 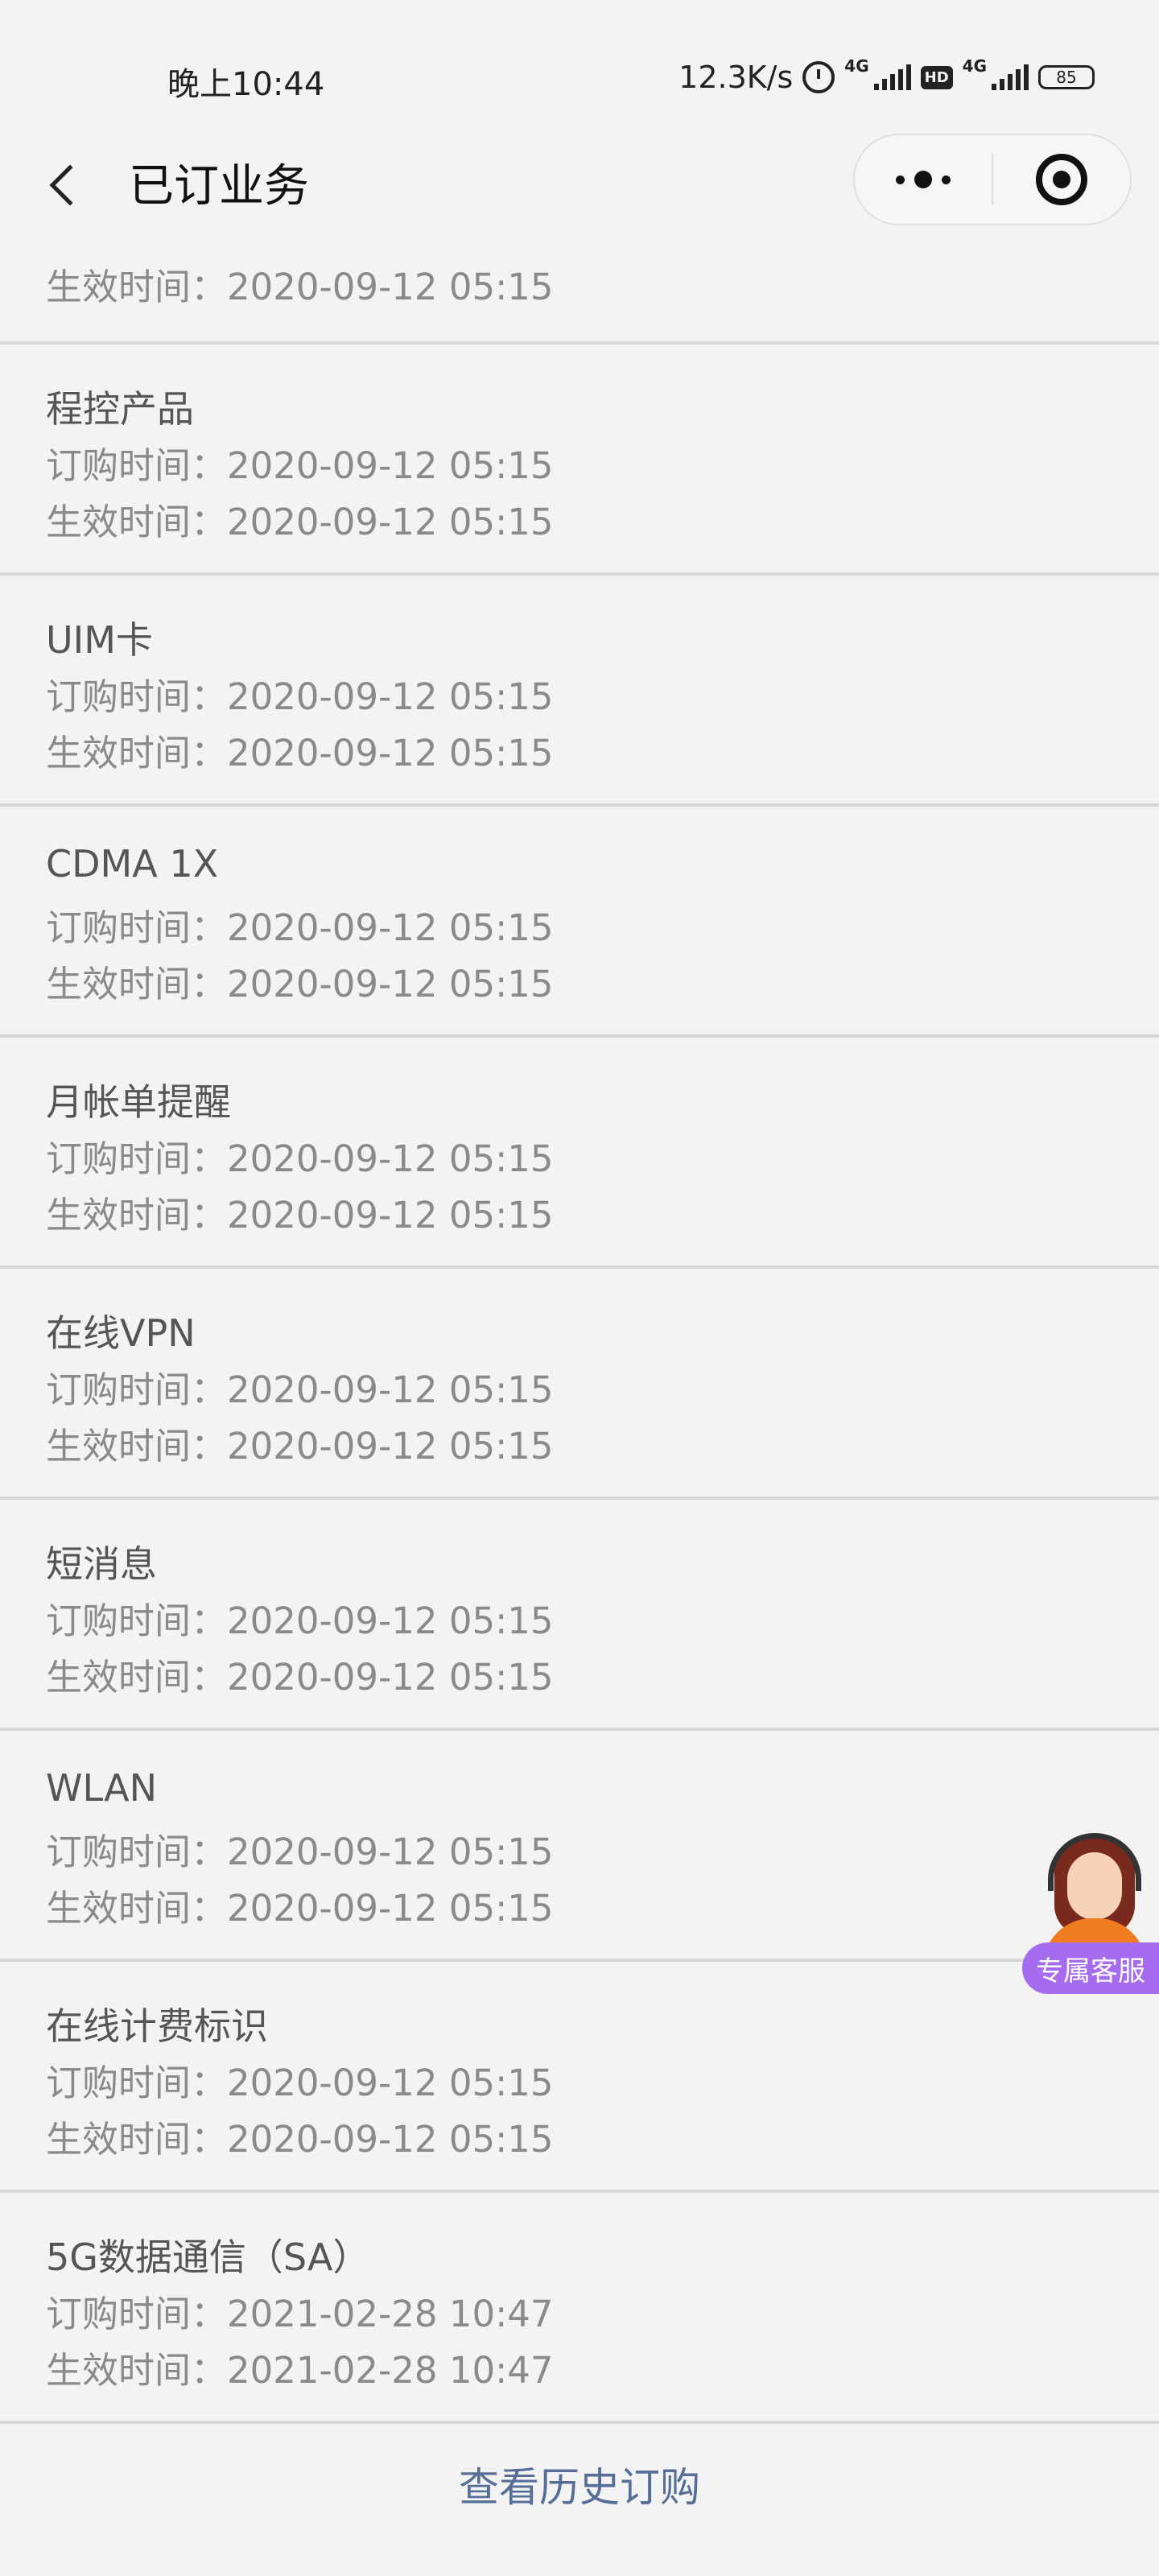 I want to click on service-name: 5G数据通信（SA）, so click(x=208, y=2257).